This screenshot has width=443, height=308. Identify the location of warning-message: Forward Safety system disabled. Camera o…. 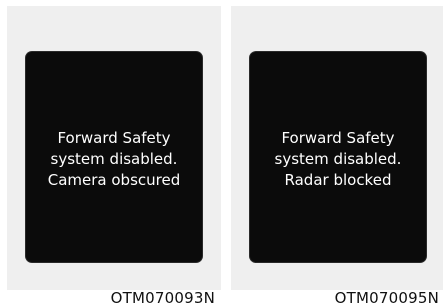
(114, 159).